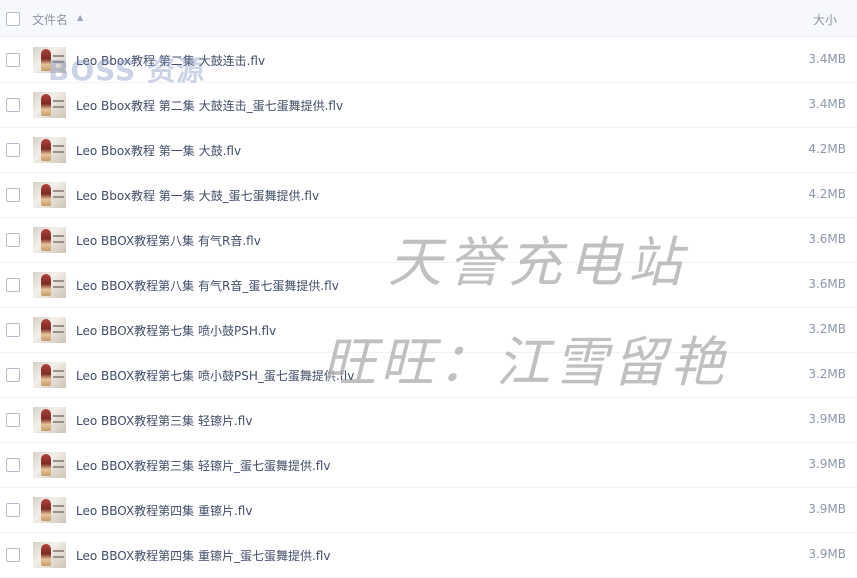 The width and height of the screenshot is (857, 578). I want to click on file-name: Leo BBOX教程第四集 重镲片_蛋七蛋舞提供.flv, so click(203, 555).